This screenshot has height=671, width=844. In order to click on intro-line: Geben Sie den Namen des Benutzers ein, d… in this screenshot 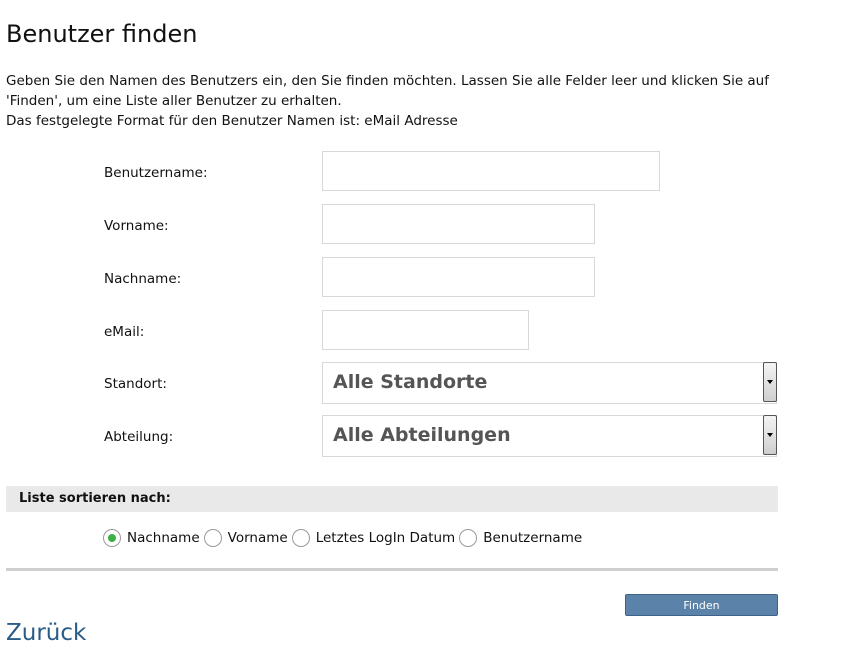, I will do `click(387, 81)`.